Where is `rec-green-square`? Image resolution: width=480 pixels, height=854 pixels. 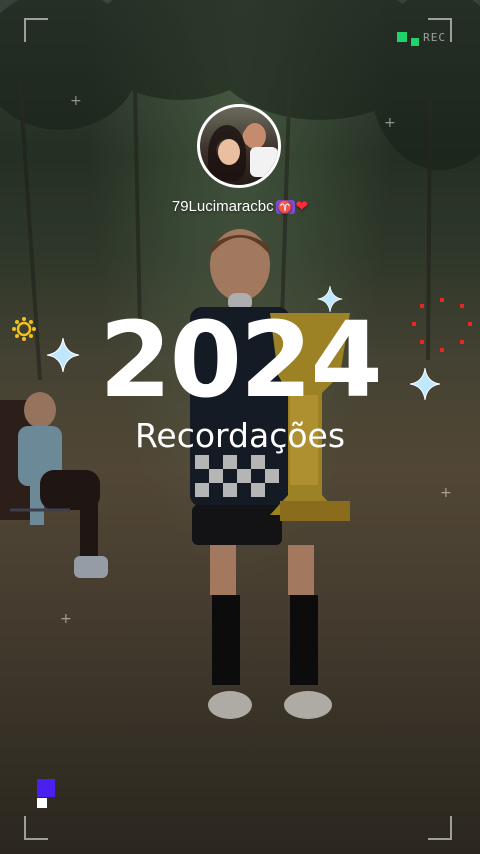
rec-green-square is located at coordinates (402, 37).